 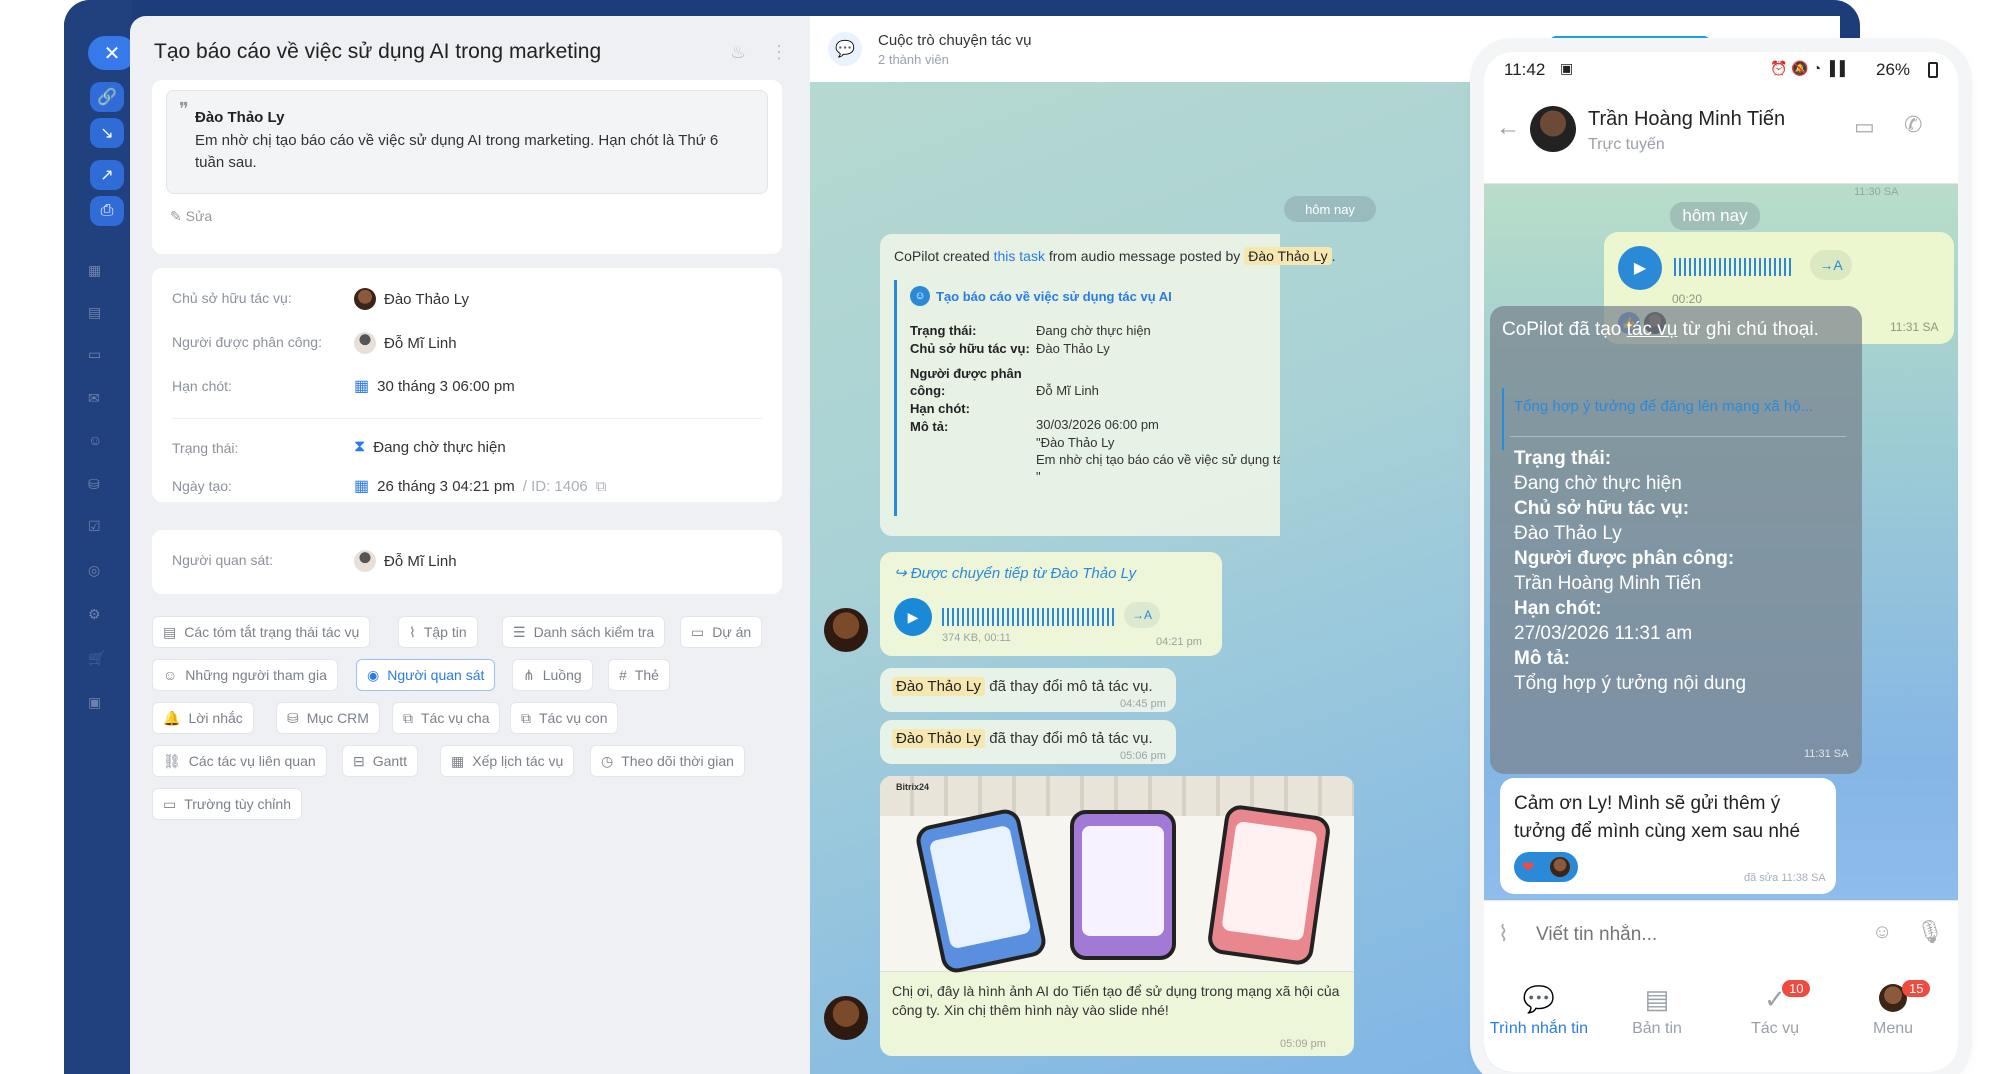 What do you see at coordinates (1893, 1009) in the screenshot?
I see `tab-menu: Menu 15` at bounding box center [1893, 1009].